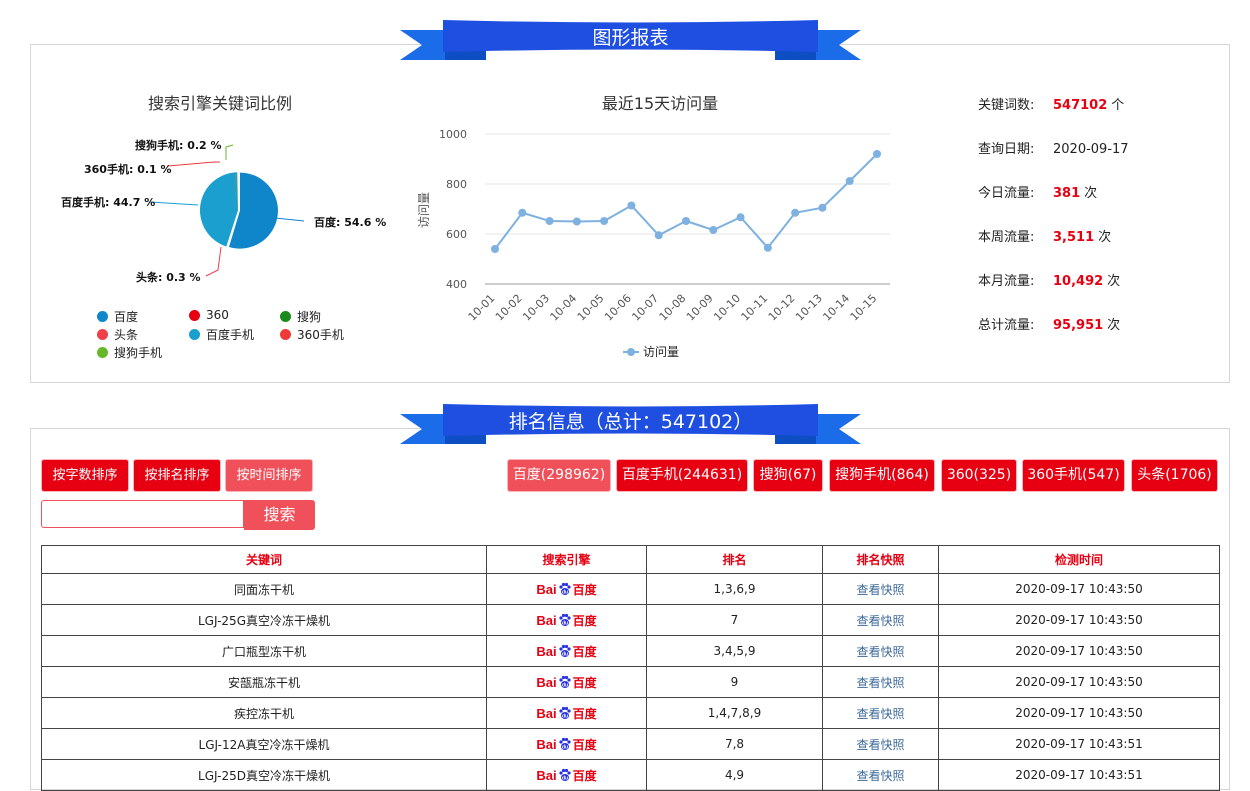  Describe the element at coordinates (126, 316) in the screenshot. I see `legend-label: 百度` at that location.